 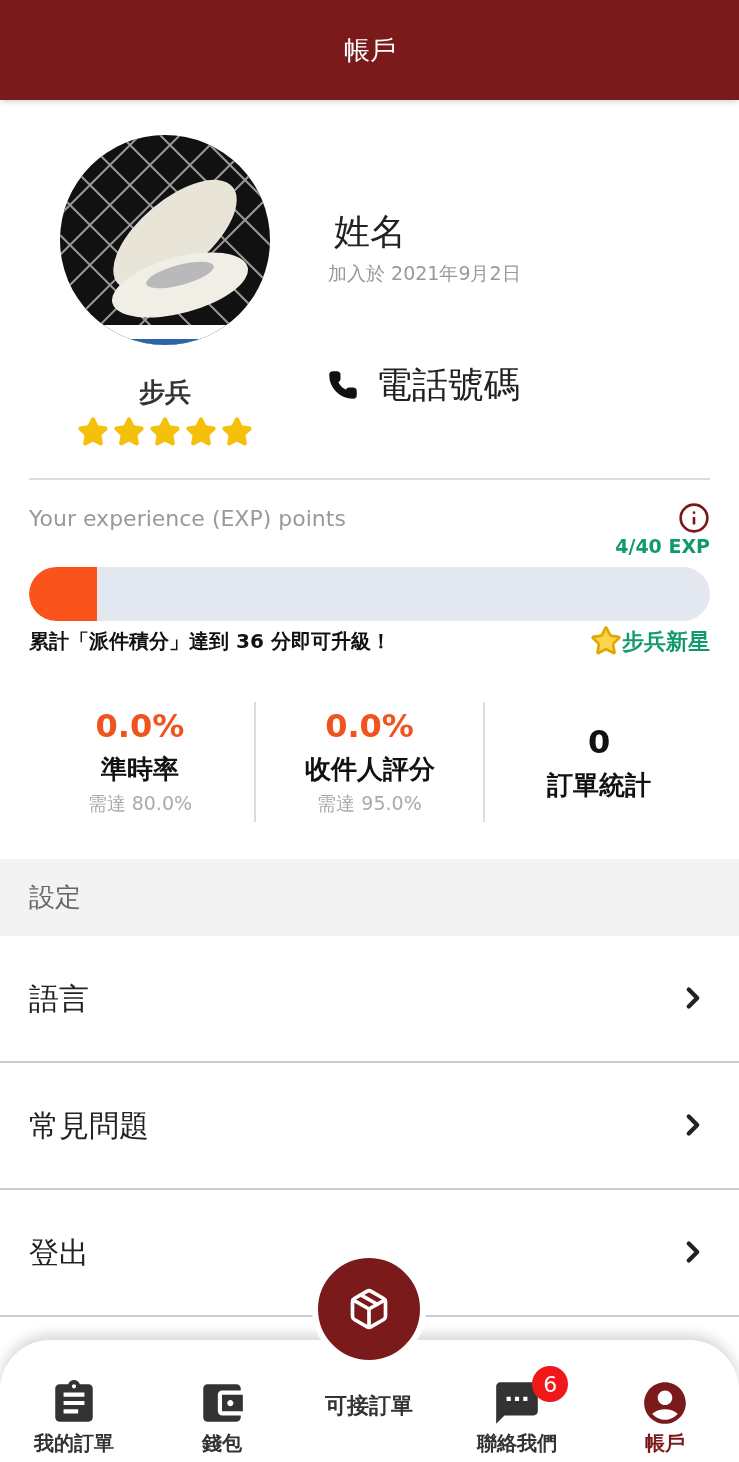 I want to click on nav-tab: 帳戶, so click(x=665, y=1399).